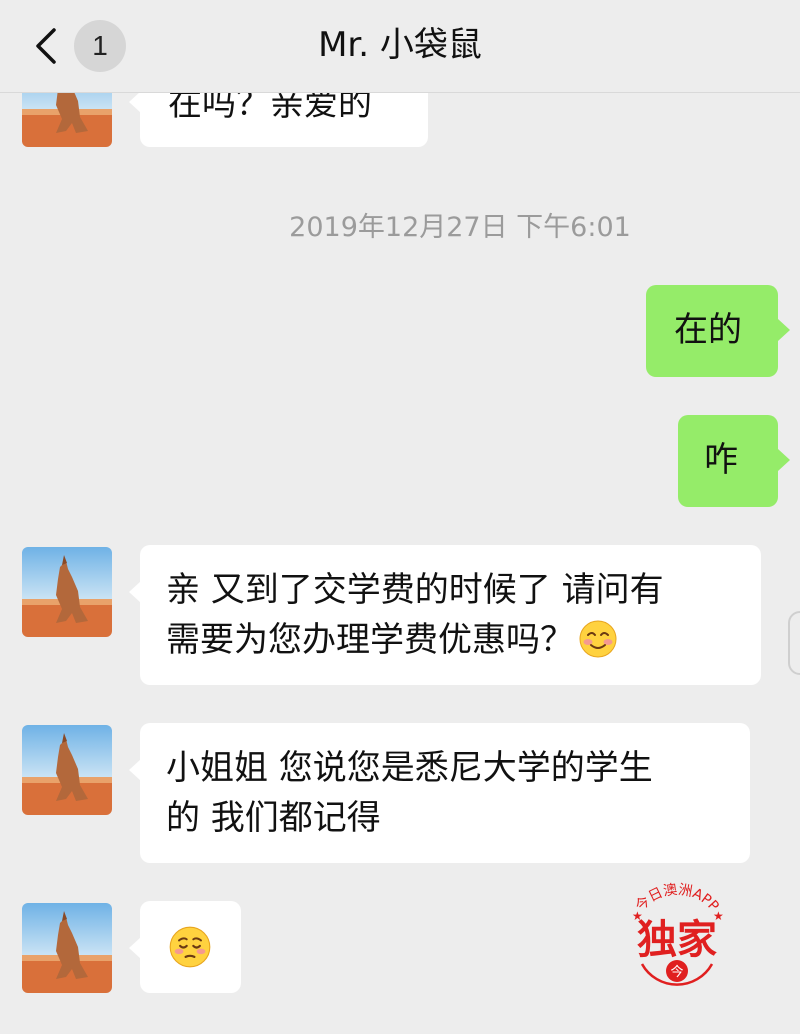  I want to click on message-text-line: 的 我们都记得, so click(273, 818).